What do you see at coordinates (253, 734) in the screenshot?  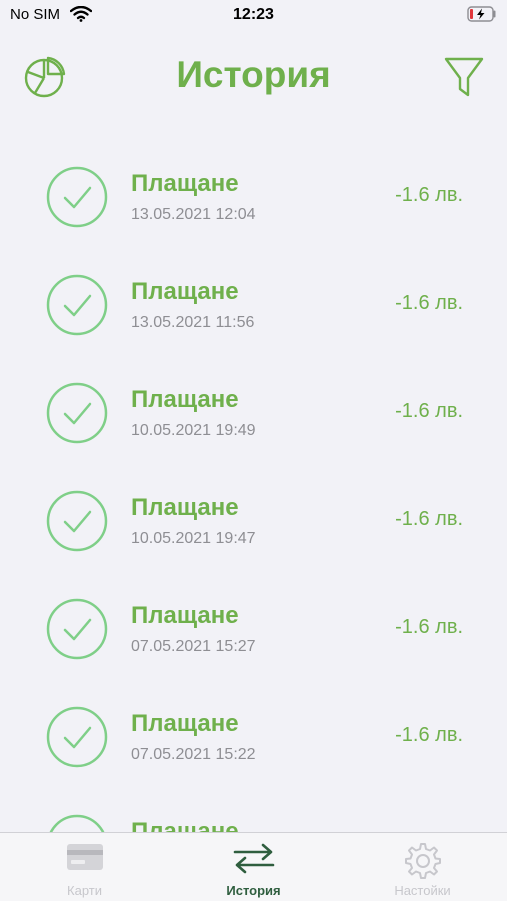 I see `transaction-row: Плащане 07.05.2021 15:22 -1.6 лв.` at bounding box center [253, 734].